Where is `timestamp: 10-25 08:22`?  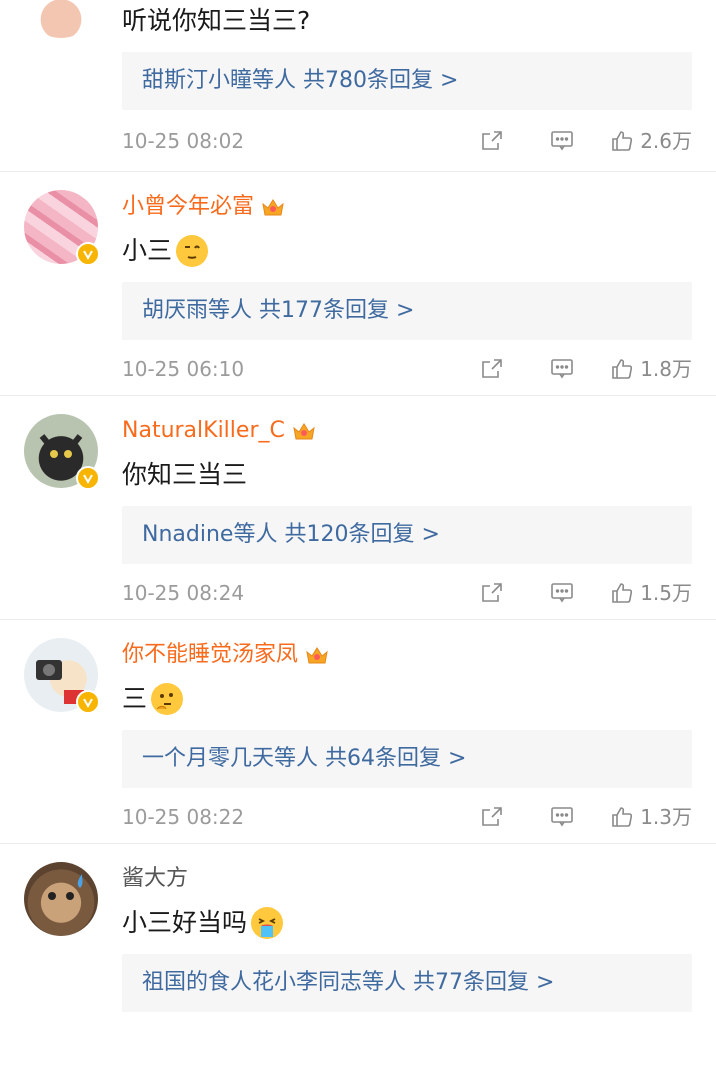 timestamp: 10-25 08:22 is located at coordinates (183, 817).